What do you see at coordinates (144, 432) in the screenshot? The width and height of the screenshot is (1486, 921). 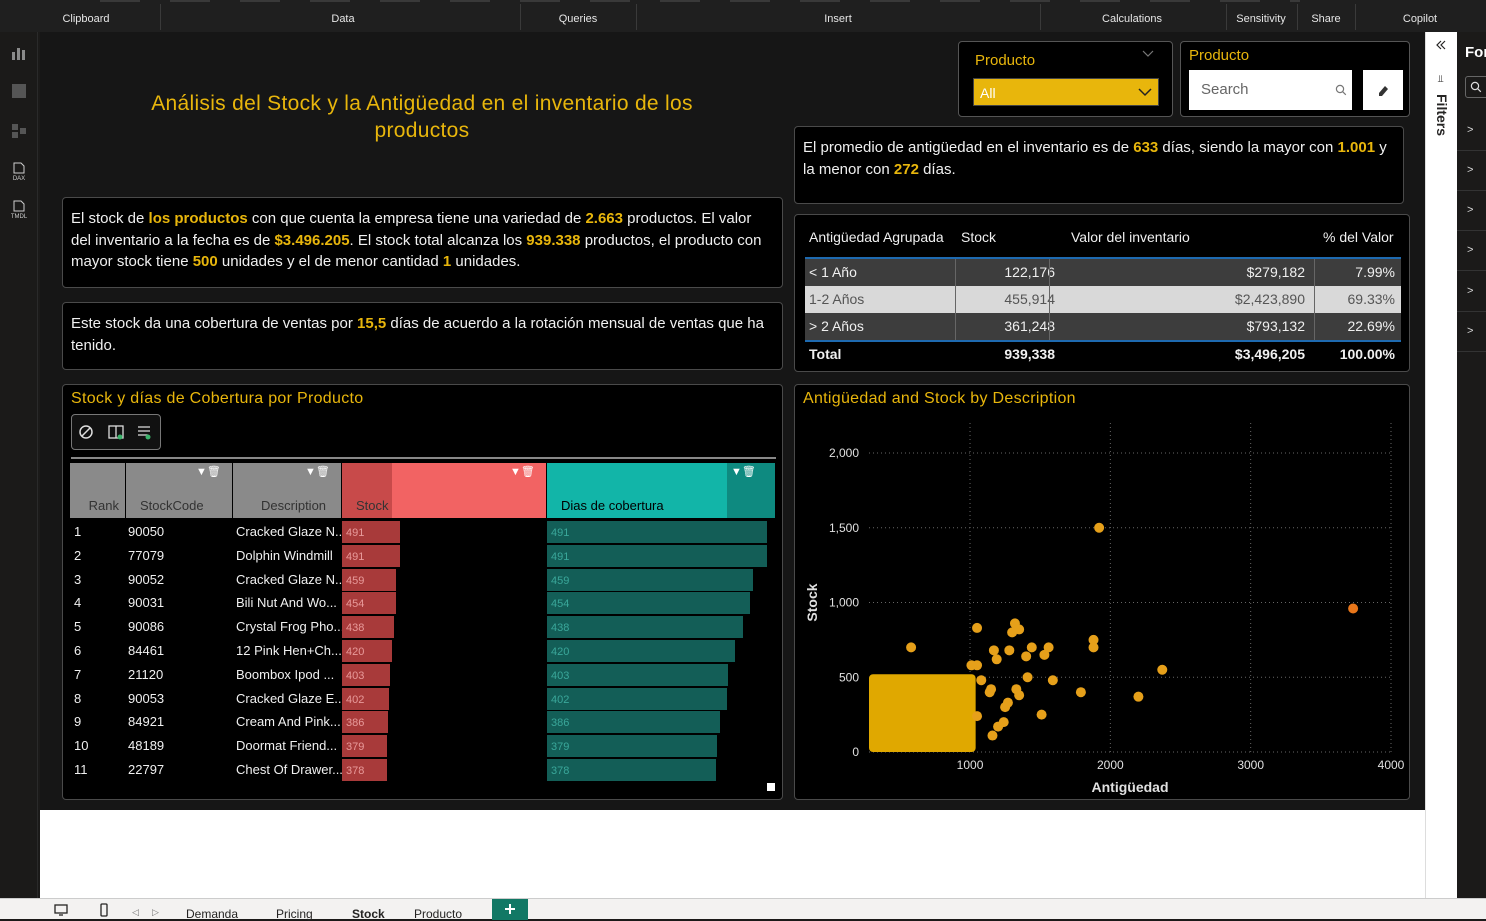 I see `rows-icon` at bounding box center [144, 432].